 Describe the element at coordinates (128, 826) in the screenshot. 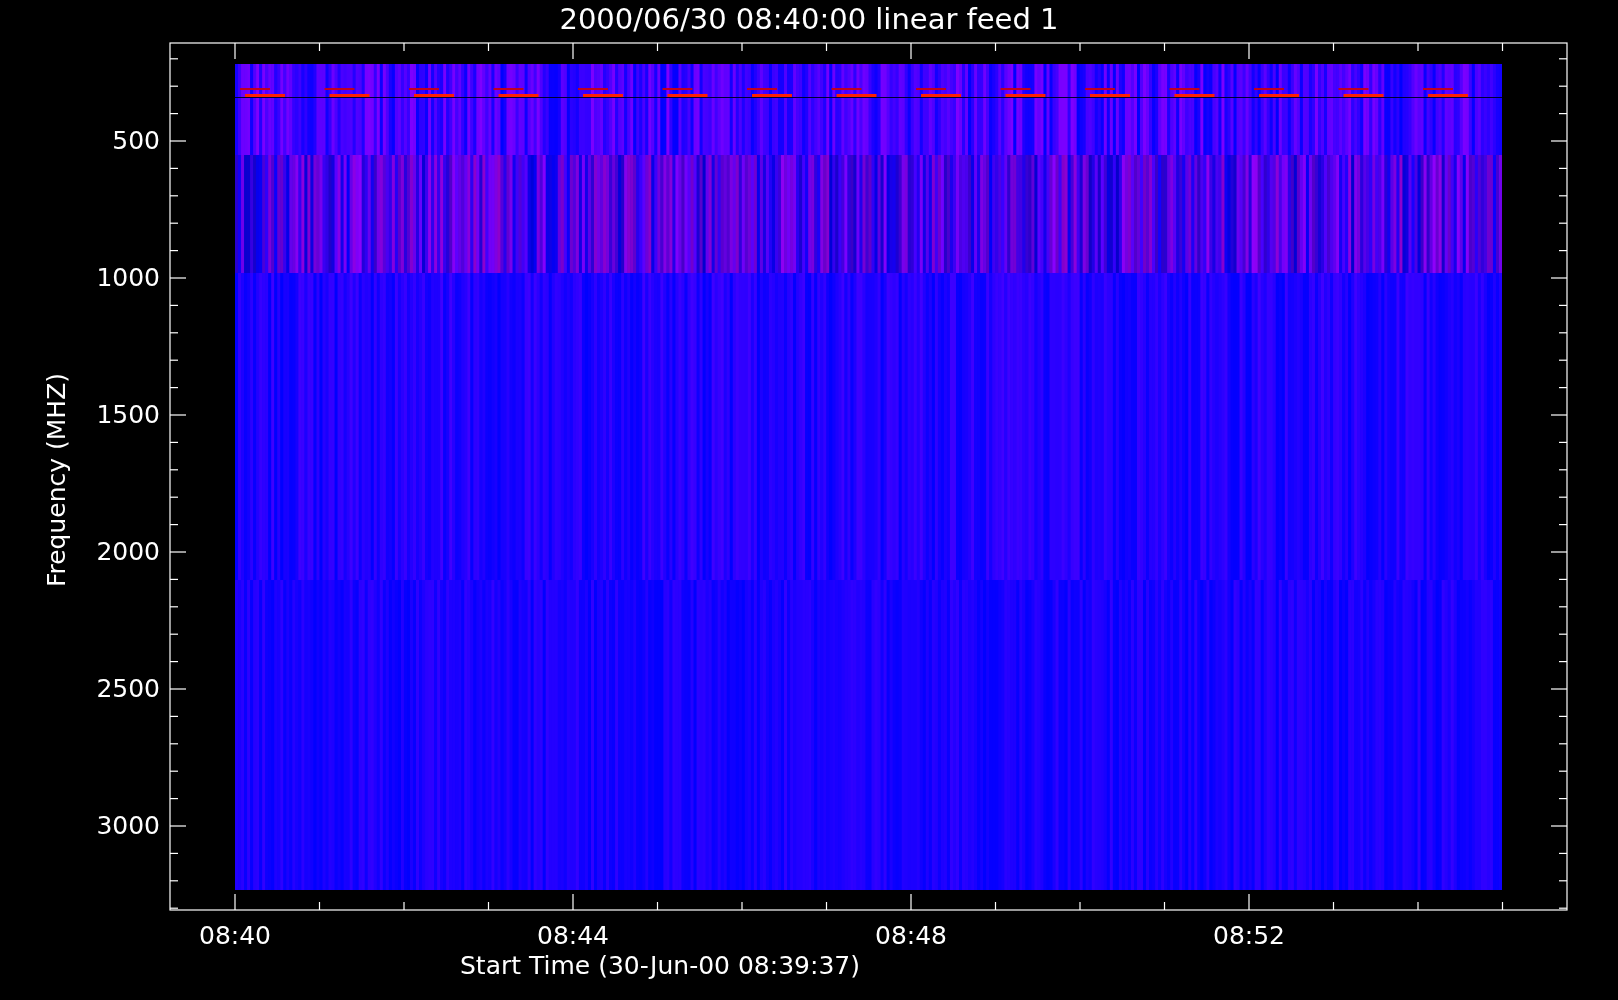

I see `y-tick-label: 3000` at that location.